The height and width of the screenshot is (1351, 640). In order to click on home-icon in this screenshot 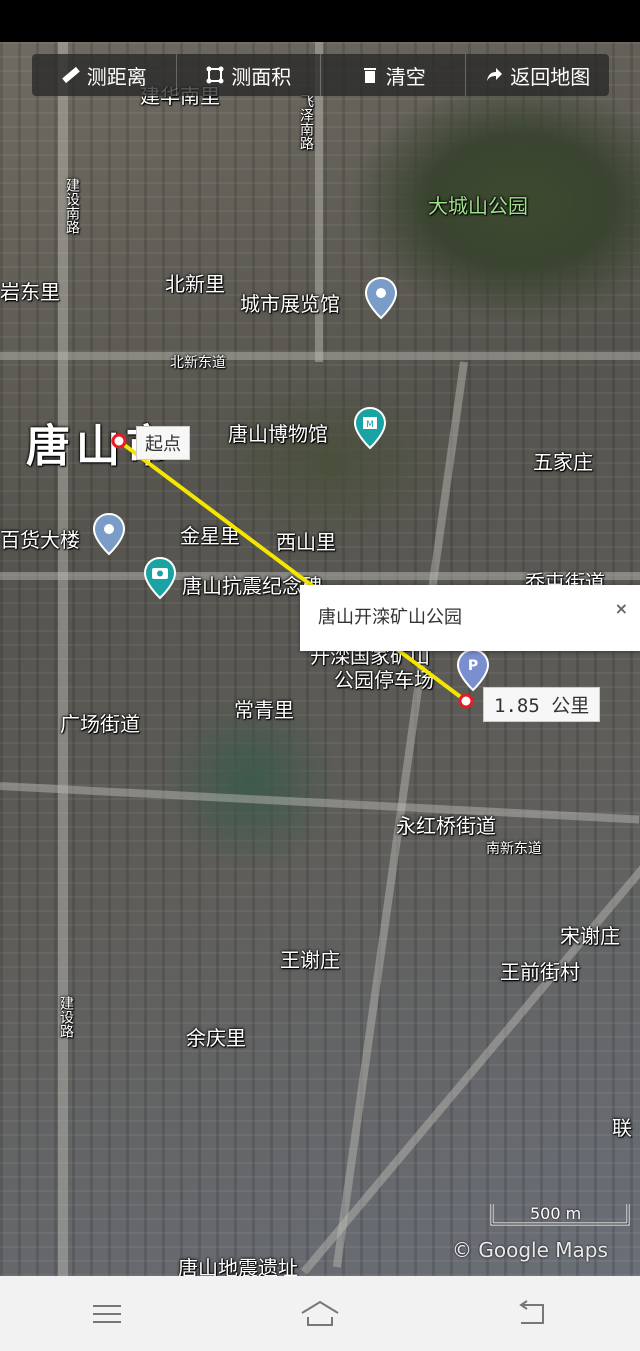, I will do `click(320, 1314)`.